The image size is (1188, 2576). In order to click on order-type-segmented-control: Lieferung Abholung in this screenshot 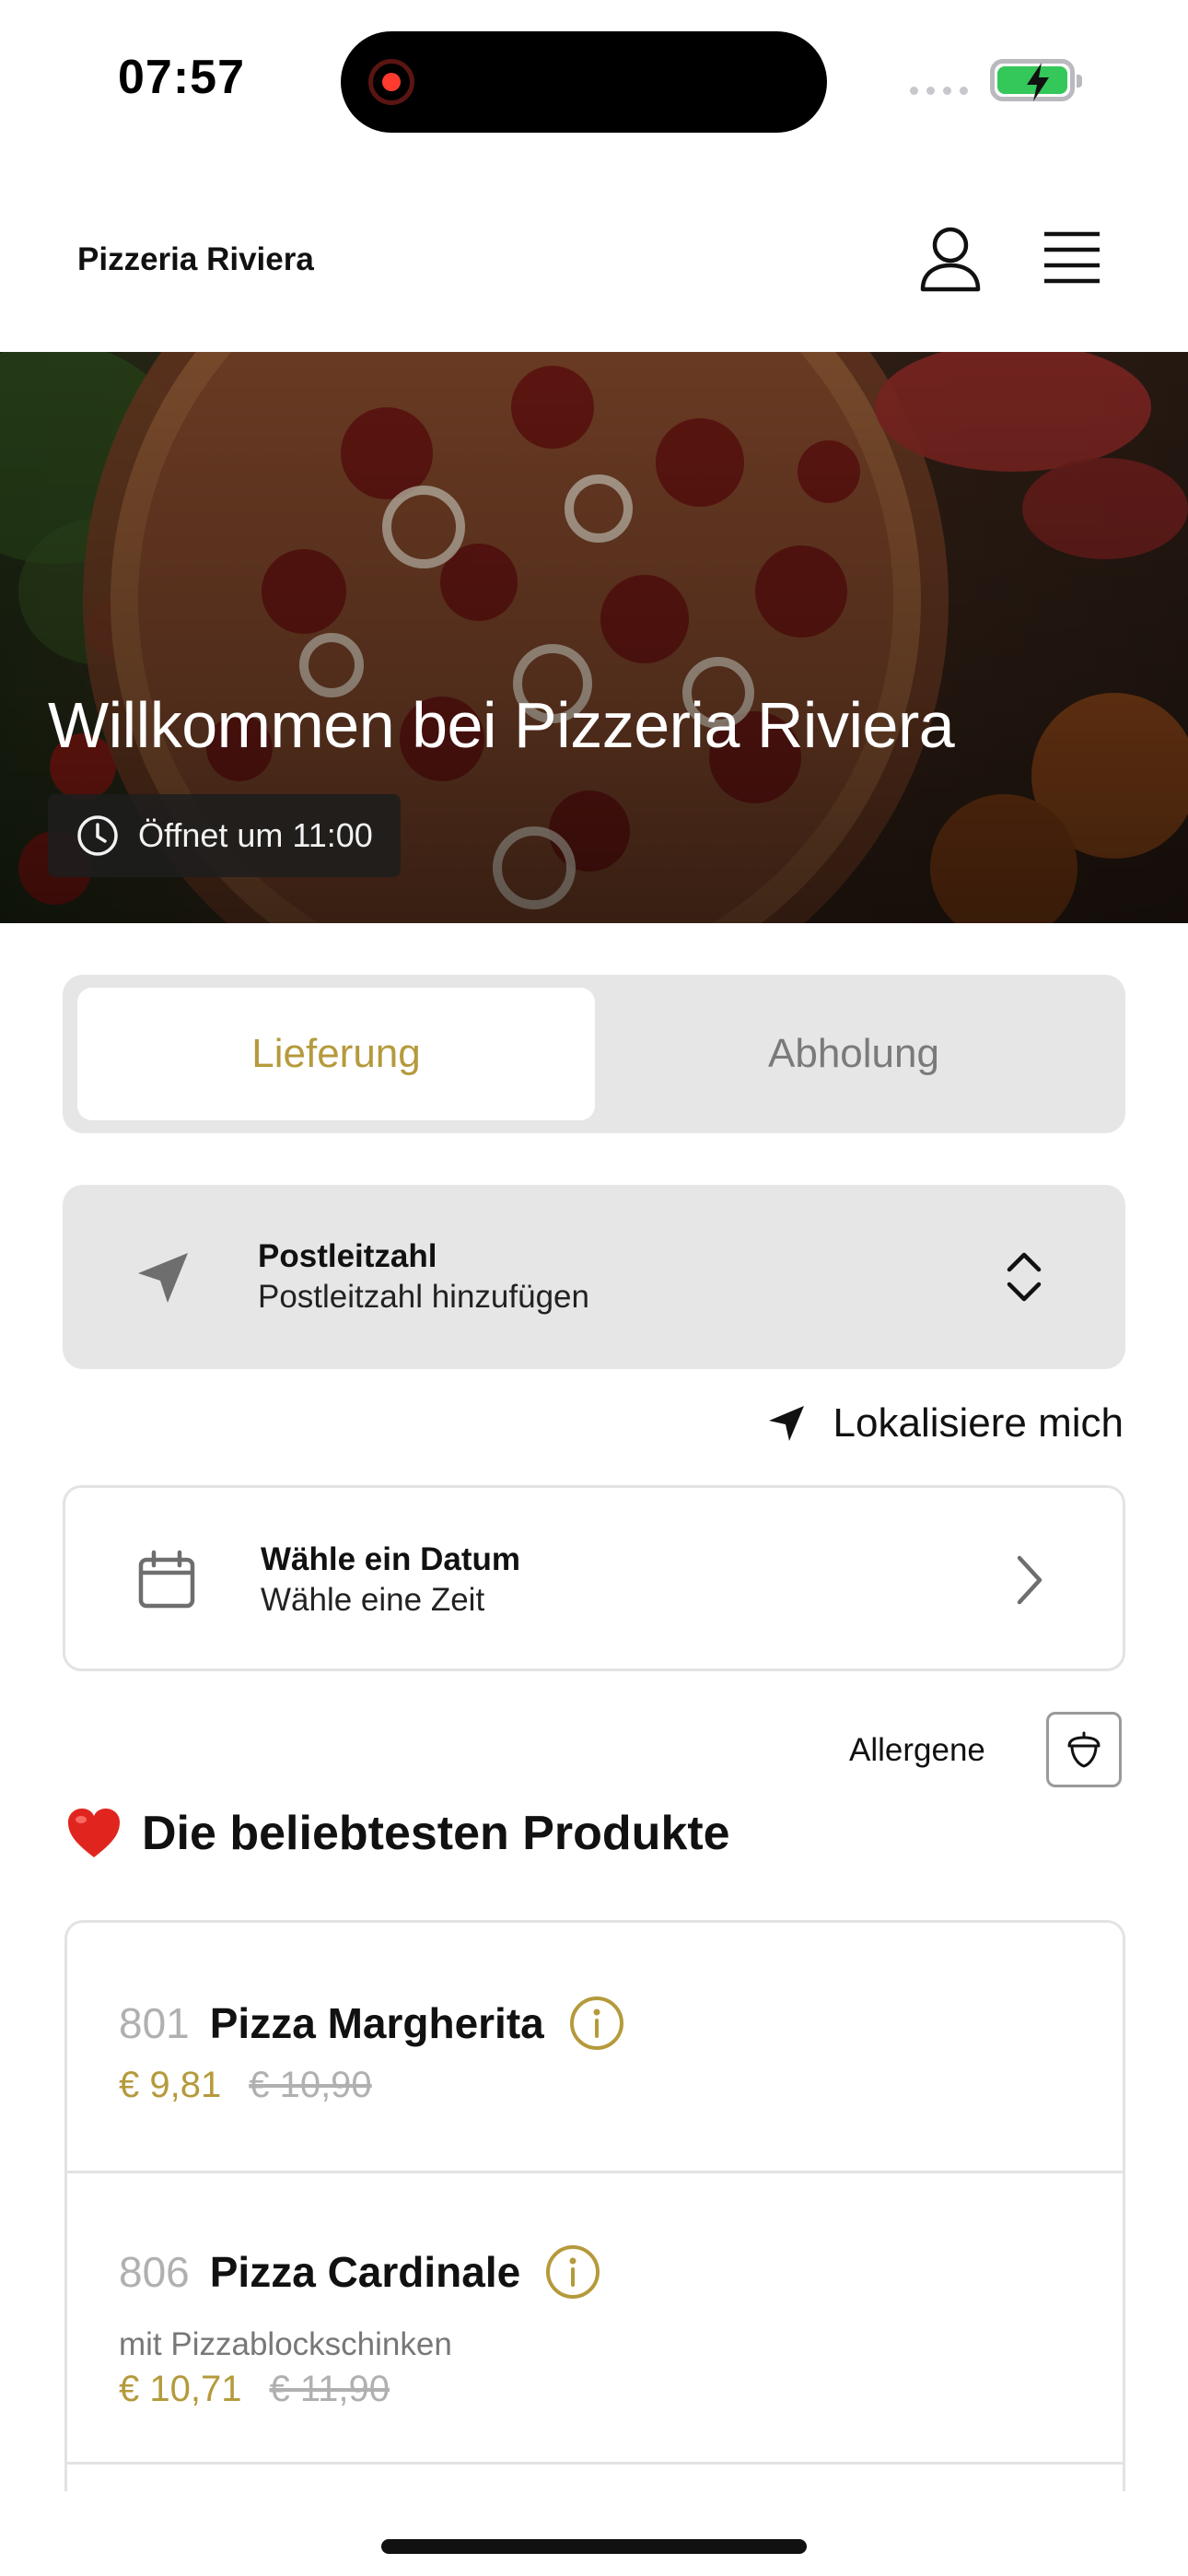, I will do `click(594, 1054)`.